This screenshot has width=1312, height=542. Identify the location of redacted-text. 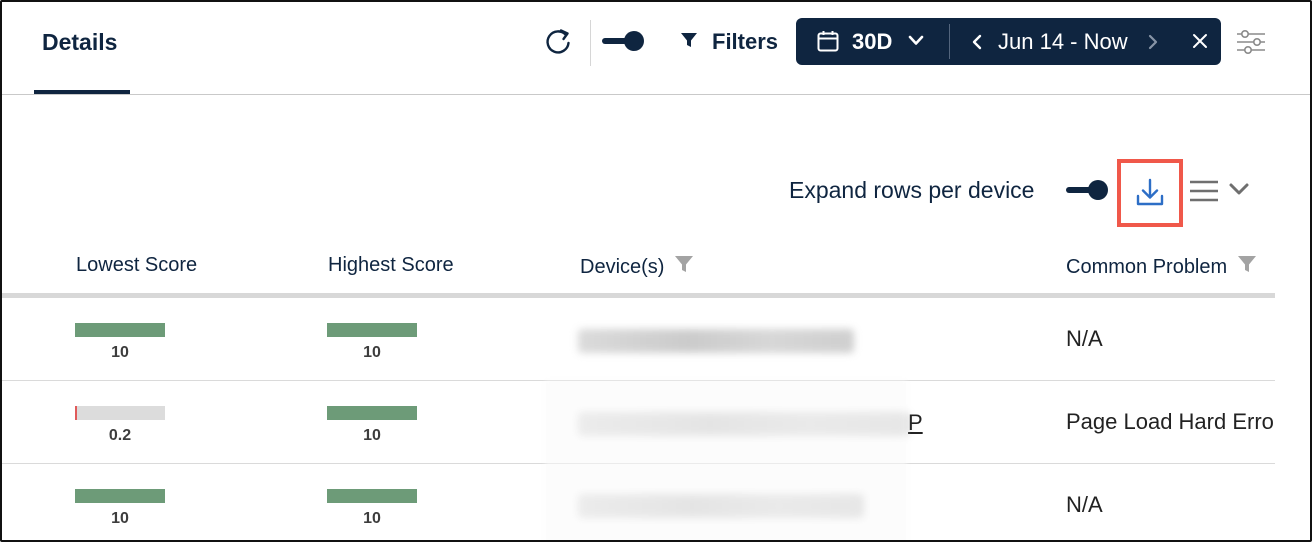
(716, 341).